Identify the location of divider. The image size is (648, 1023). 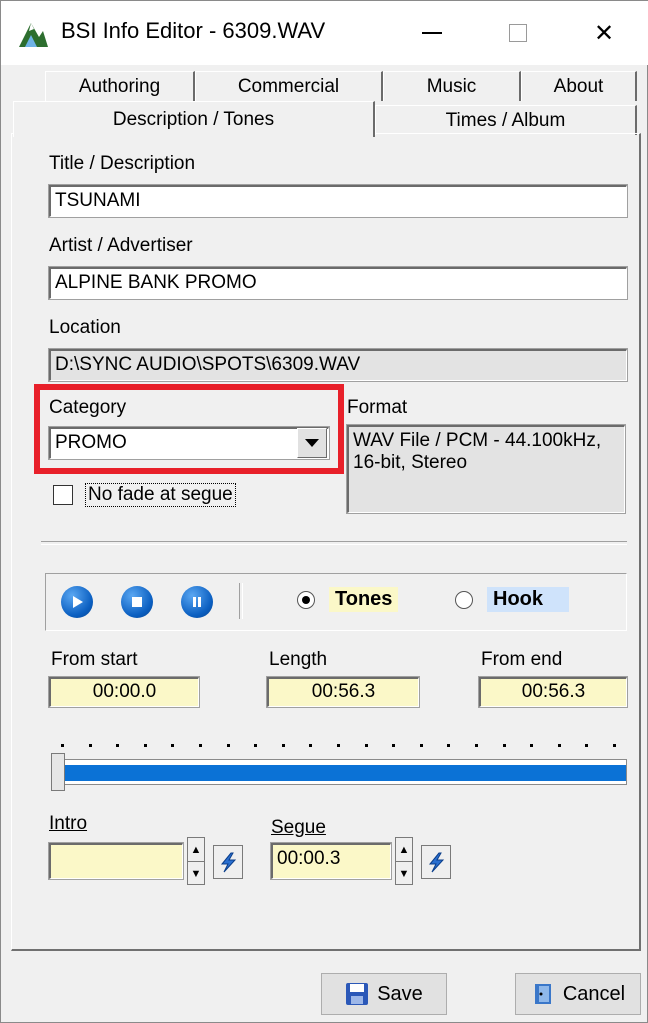
(334, 543).